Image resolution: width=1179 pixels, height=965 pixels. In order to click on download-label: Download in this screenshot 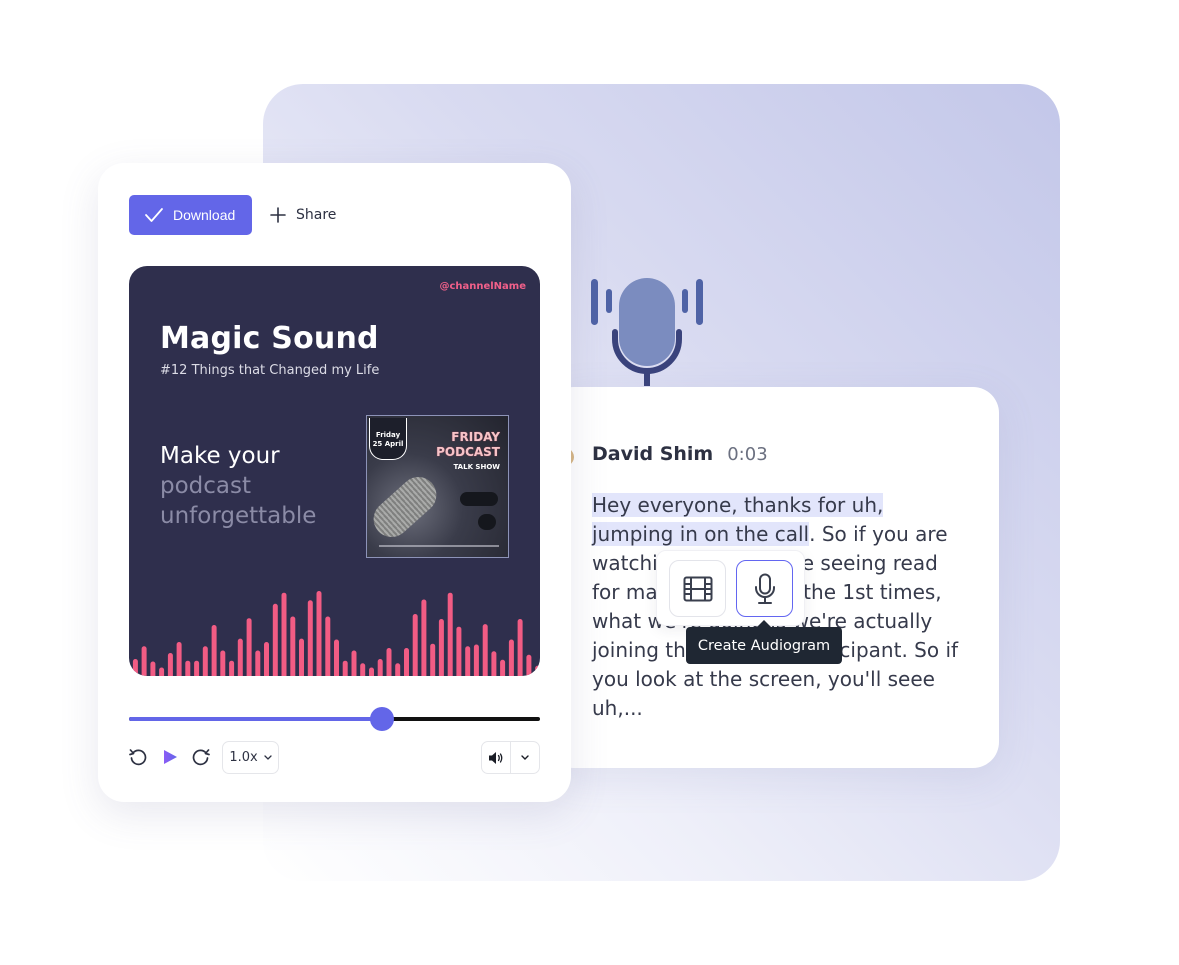, I will do `click(204, 215)`.